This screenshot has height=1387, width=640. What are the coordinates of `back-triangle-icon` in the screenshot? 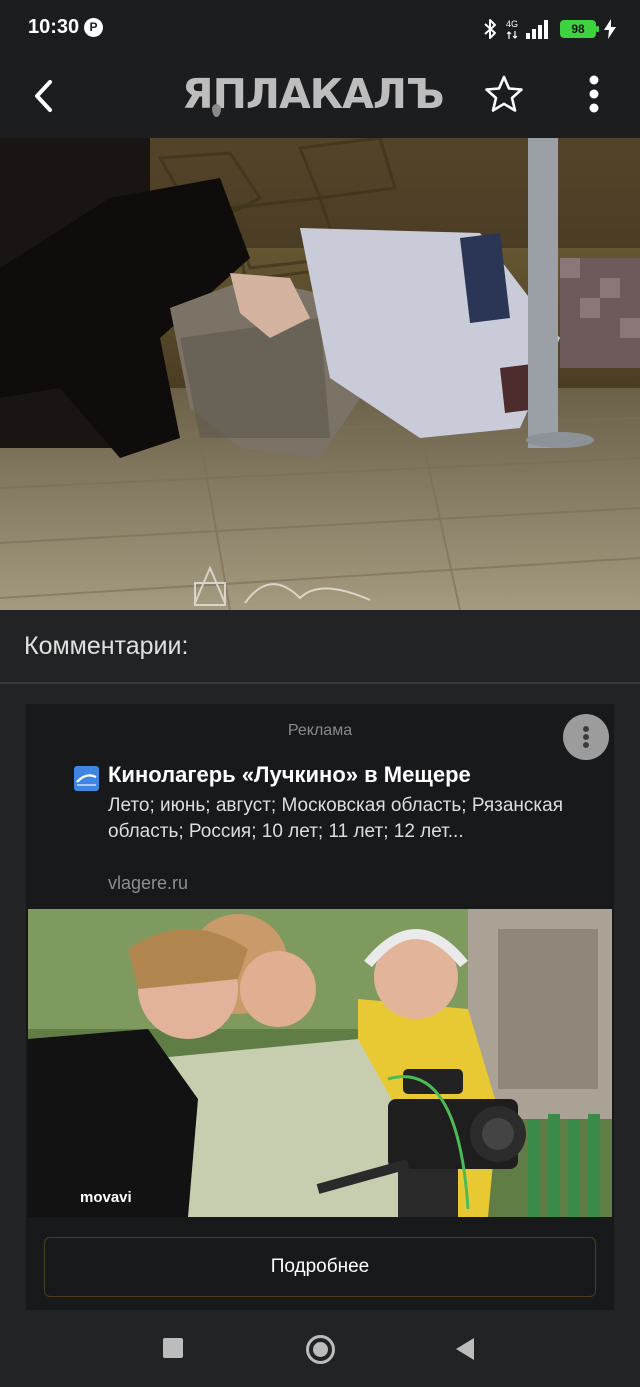 It's located at (465, 1349).